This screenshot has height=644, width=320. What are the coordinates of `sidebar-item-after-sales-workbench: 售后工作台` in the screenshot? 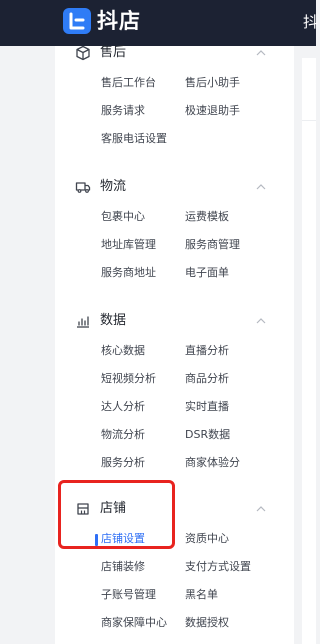 It's located at (128, 83).